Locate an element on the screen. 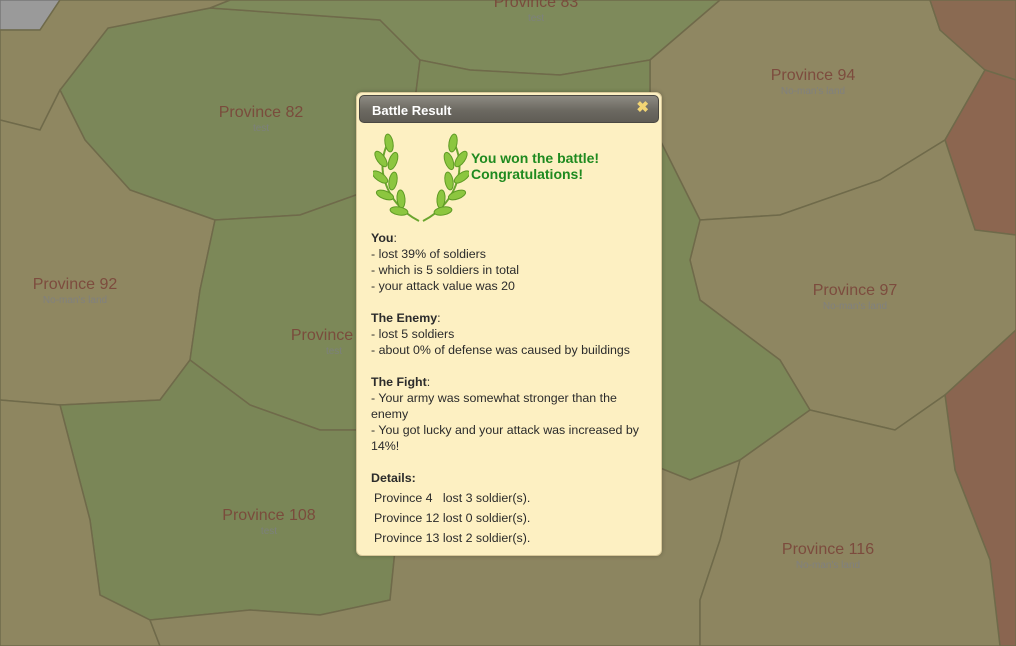 The image size is (1016, 646). you-line: - your attack value was 20 is located at coordinates (443, 286).